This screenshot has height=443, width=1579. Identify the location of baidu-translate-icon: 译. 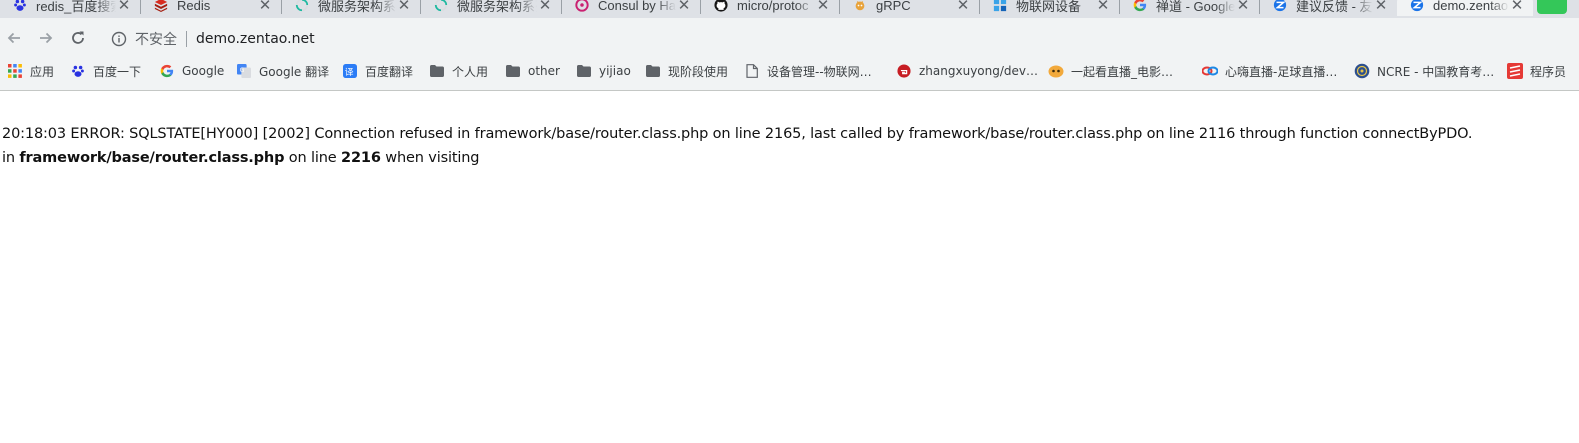
(350, 71).